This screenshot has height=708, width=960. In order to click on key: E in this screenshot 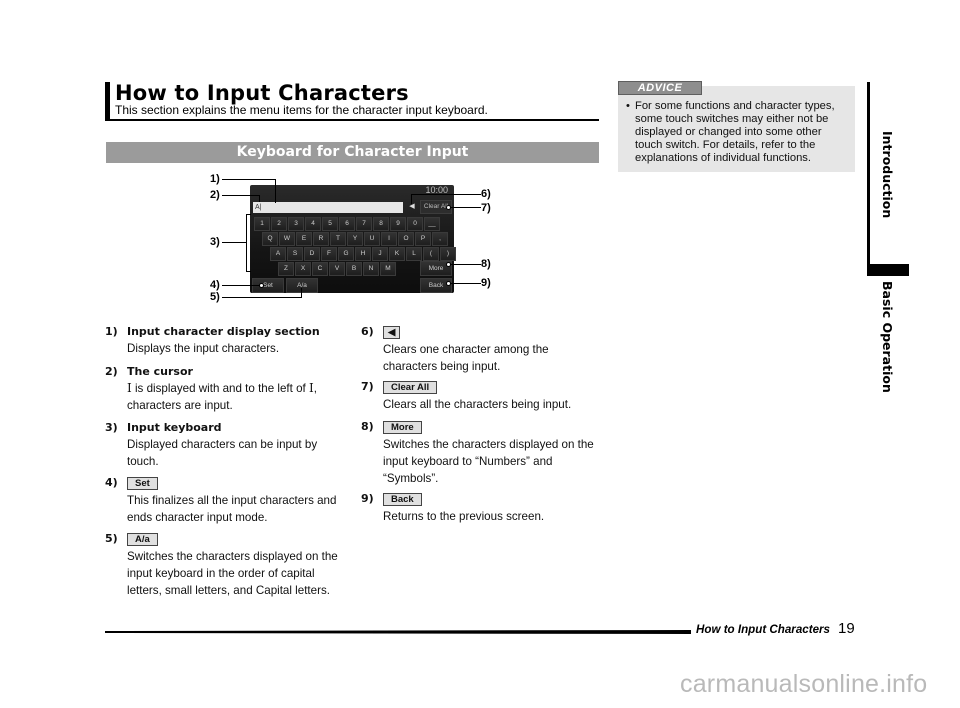, I will do `click(304, 239)`.